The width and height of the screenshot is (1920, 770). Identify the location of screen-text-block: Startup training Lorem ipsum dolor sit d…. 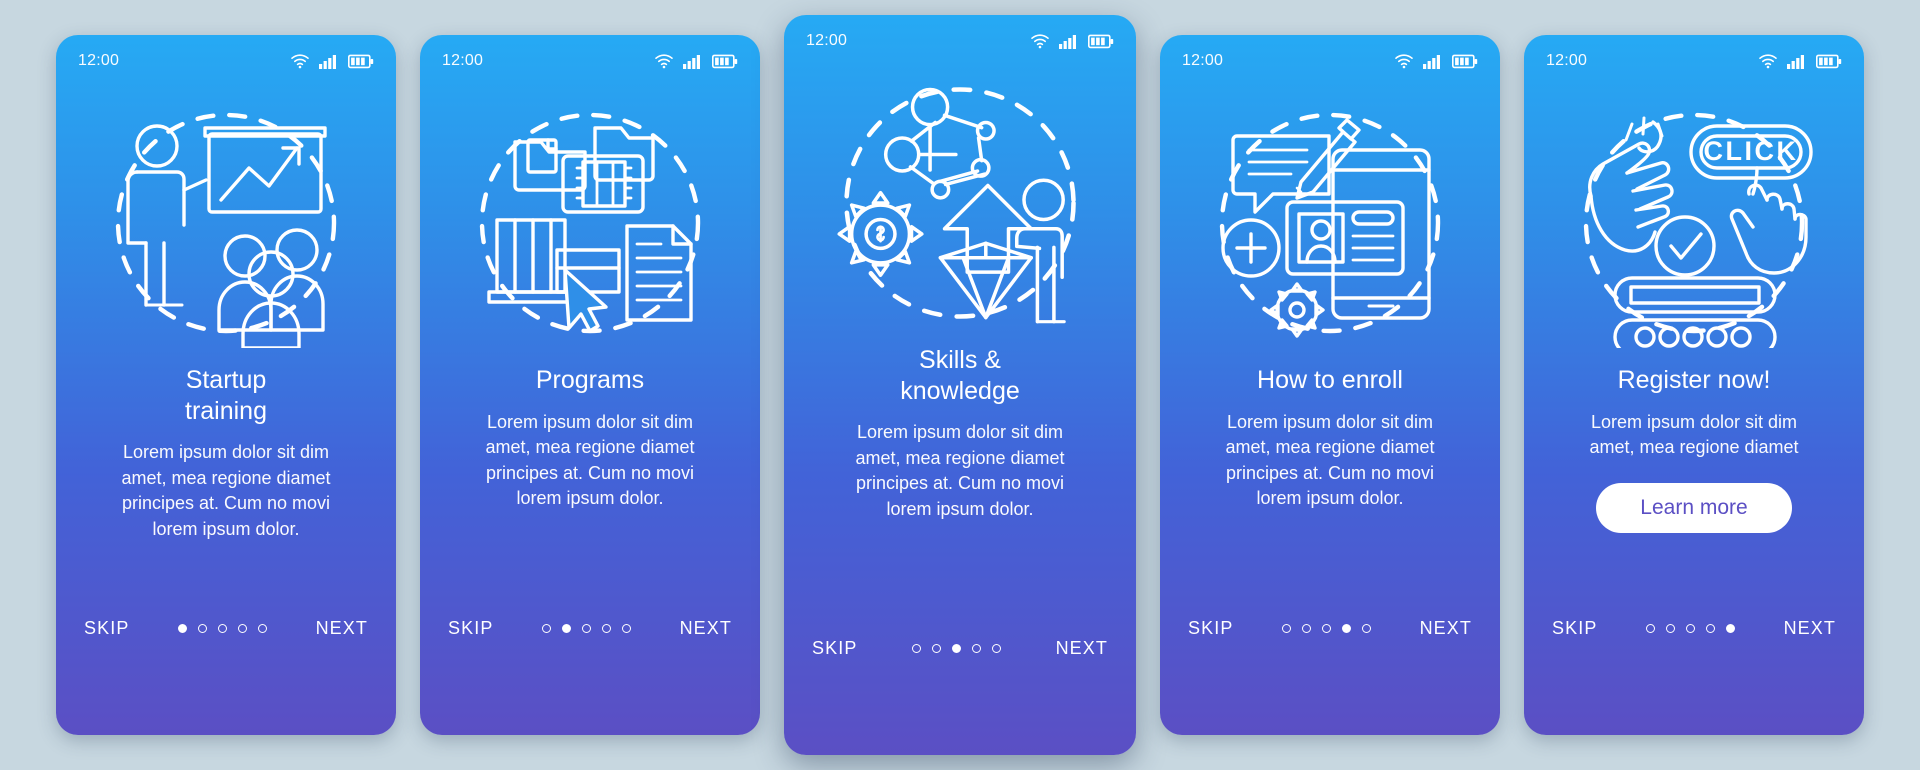
(226, 449).